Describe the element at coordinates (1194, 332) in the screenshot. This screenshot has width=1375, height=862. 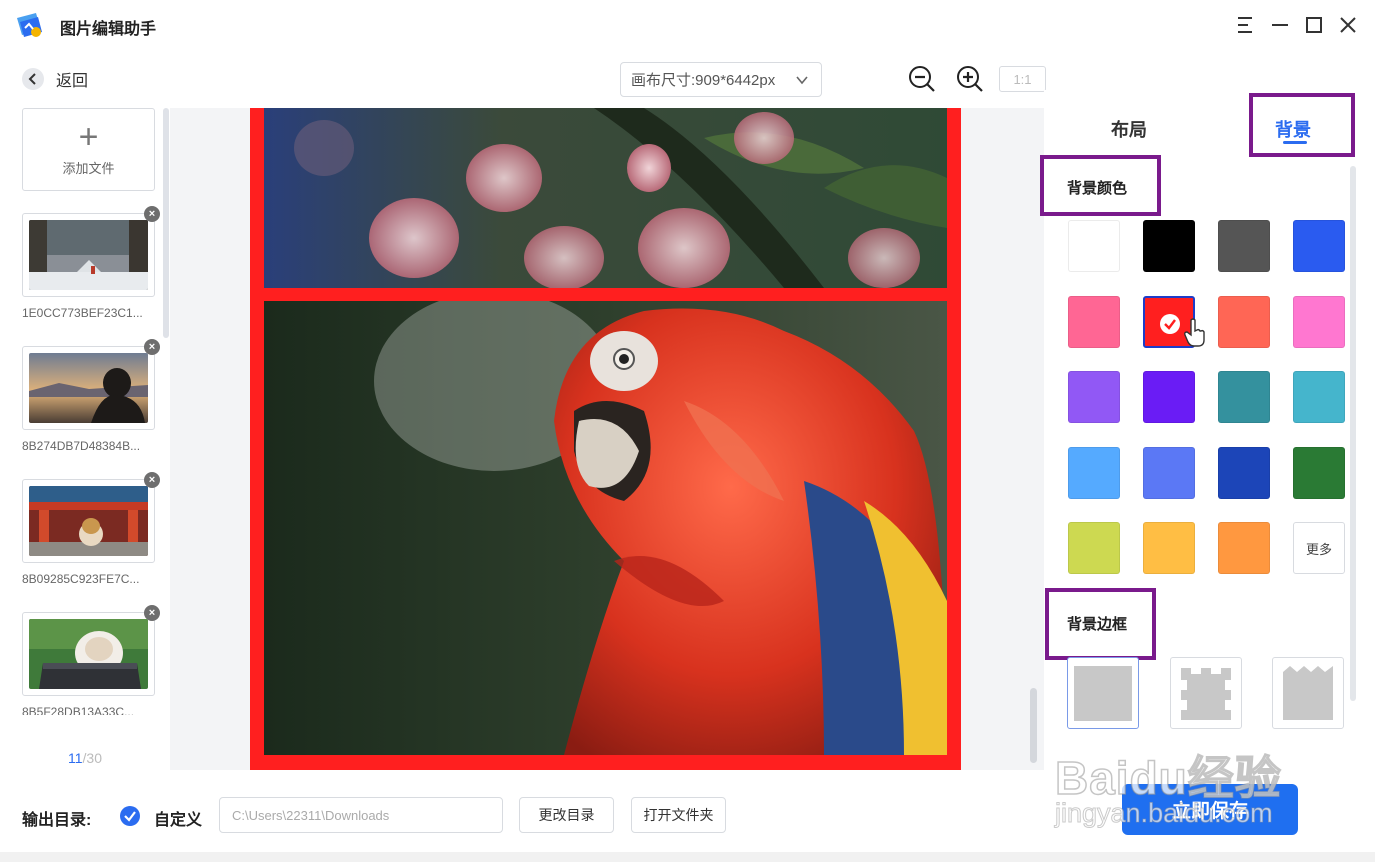
I see `hand-cursor-icon` at that location.